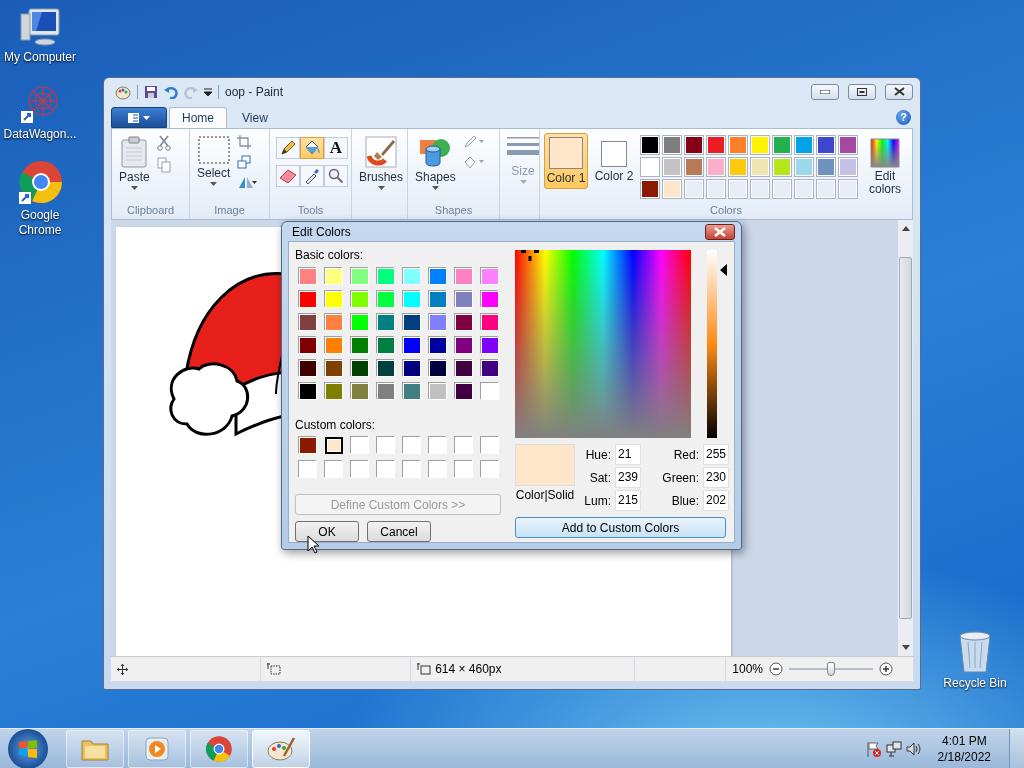 This screenshot has width=1024, height=768. Describe the element at coordinates (628, 500) in the screenshot. I see `input-field: 215` at that location.